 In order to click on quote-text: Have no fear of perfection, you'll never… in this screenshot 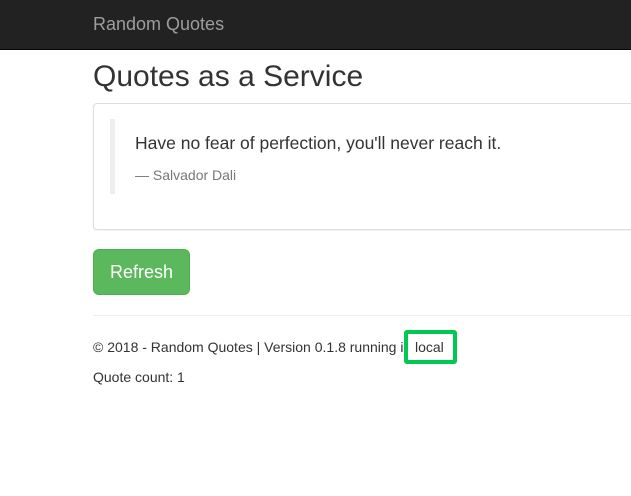, I will do `click(318, 143)`.